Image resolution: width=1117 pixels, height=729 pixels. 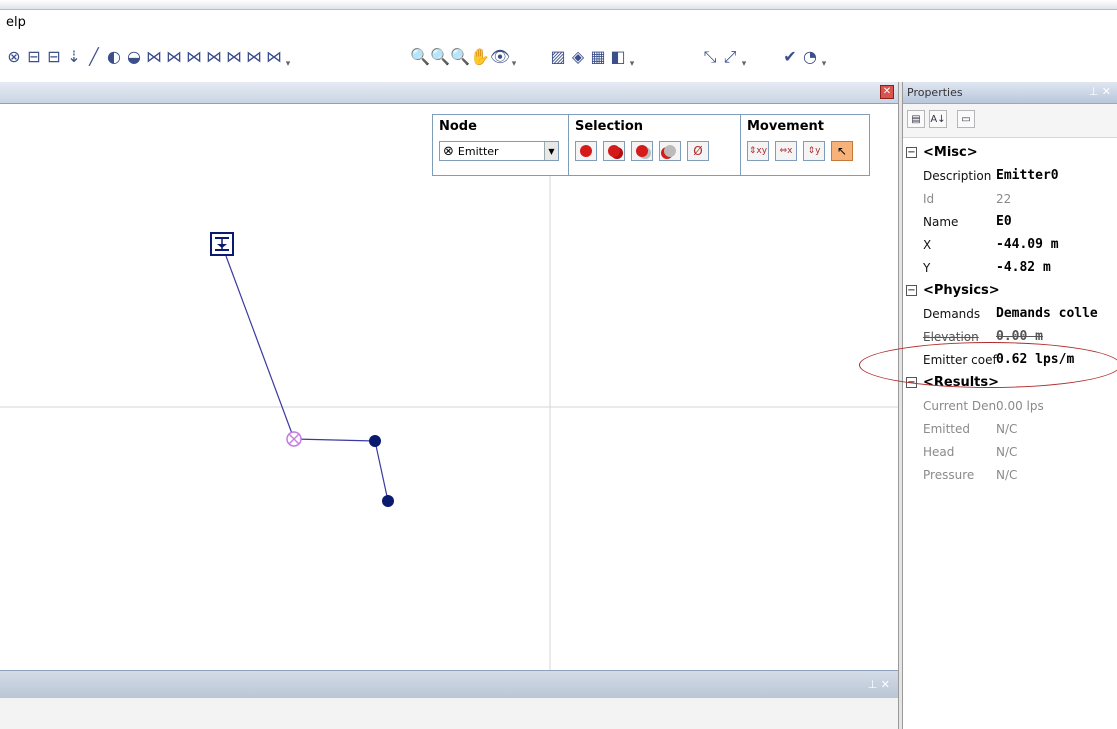 What do you see at coordinates (460, 57) in the screenshot?
I see `zoom-out-icon: 🔍` at bounding box center [460, 57].